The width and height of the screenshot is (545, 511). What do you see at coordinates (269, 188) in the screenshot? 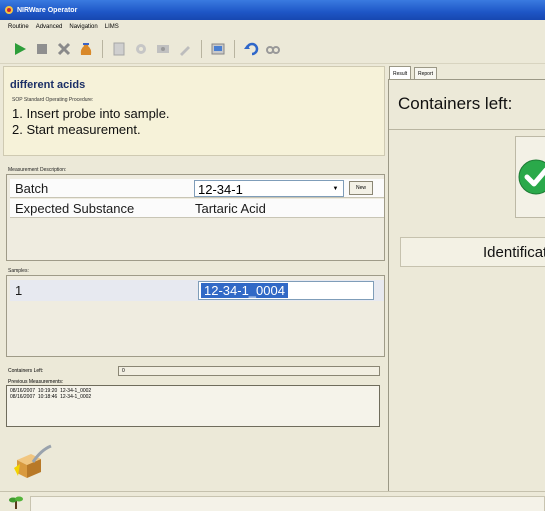
I see `batch-select: 12-34-1 ▼` at bounding box center [269, 188].